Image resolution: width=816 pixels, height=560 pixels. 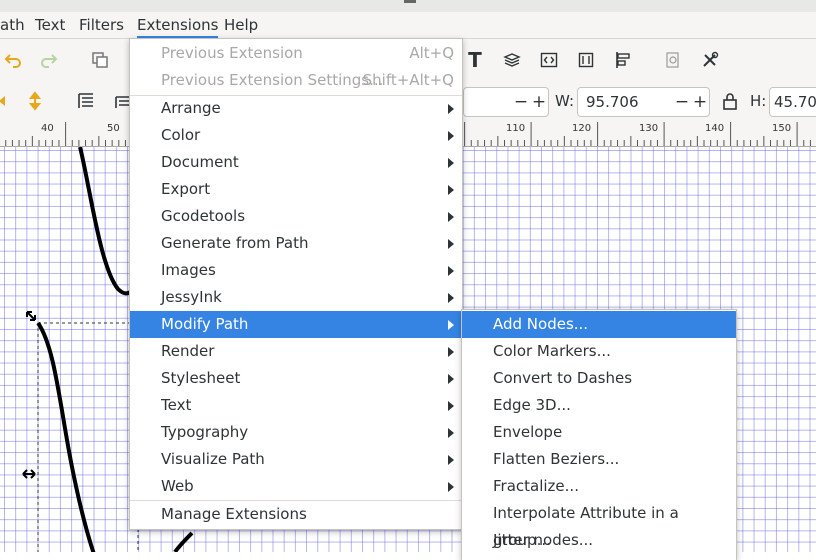 I want to click on menu-item-previous-extension: Previous Extension Alt+Q, so click(x=307, y=53).